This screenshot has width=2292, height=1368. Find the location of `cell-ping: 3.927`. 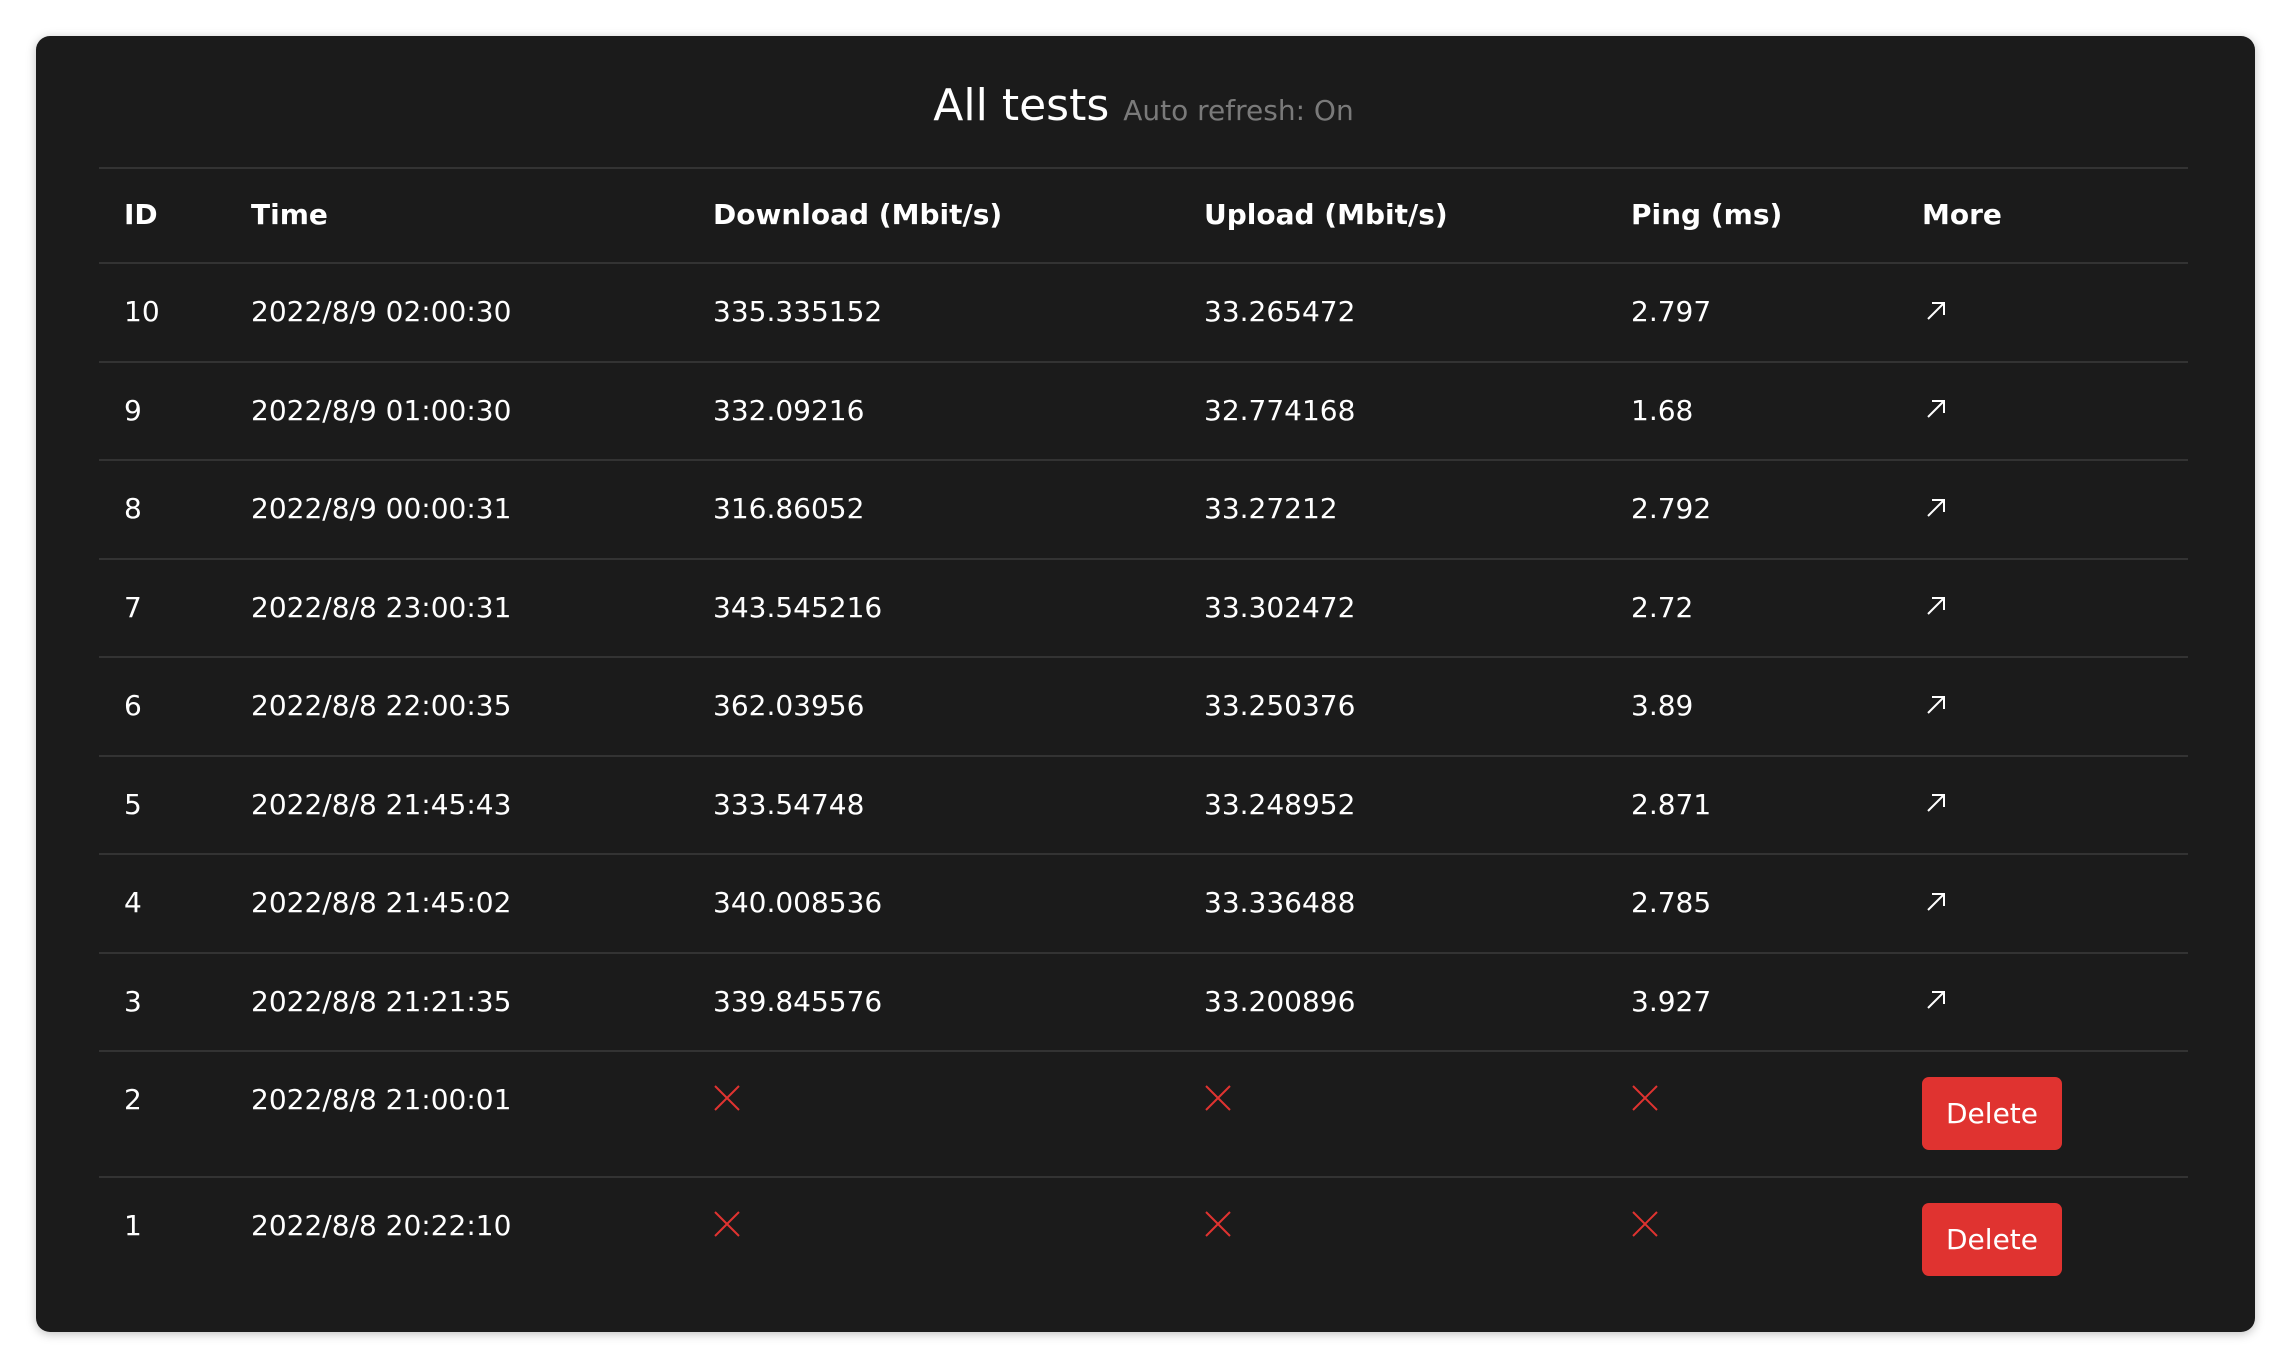

cell-ping: 3.927 is located at coordinates (1751, 1002).